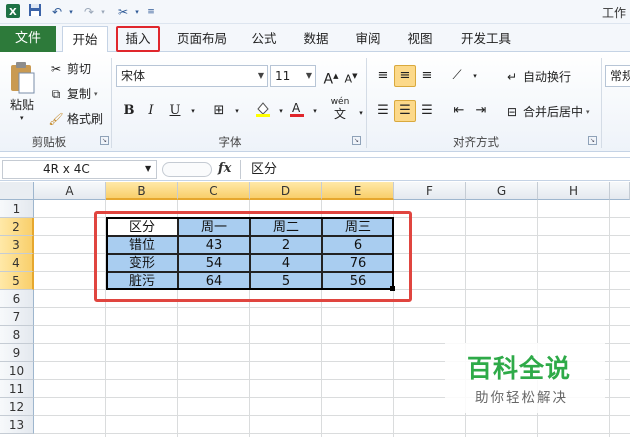 Image resolution: width=630 pixels, height=437 pixels. What do you see at coordinates (22, 118) in the screenshot?
I see `paste-dropdown-icon: ▾` at bounding box center [22, 118].